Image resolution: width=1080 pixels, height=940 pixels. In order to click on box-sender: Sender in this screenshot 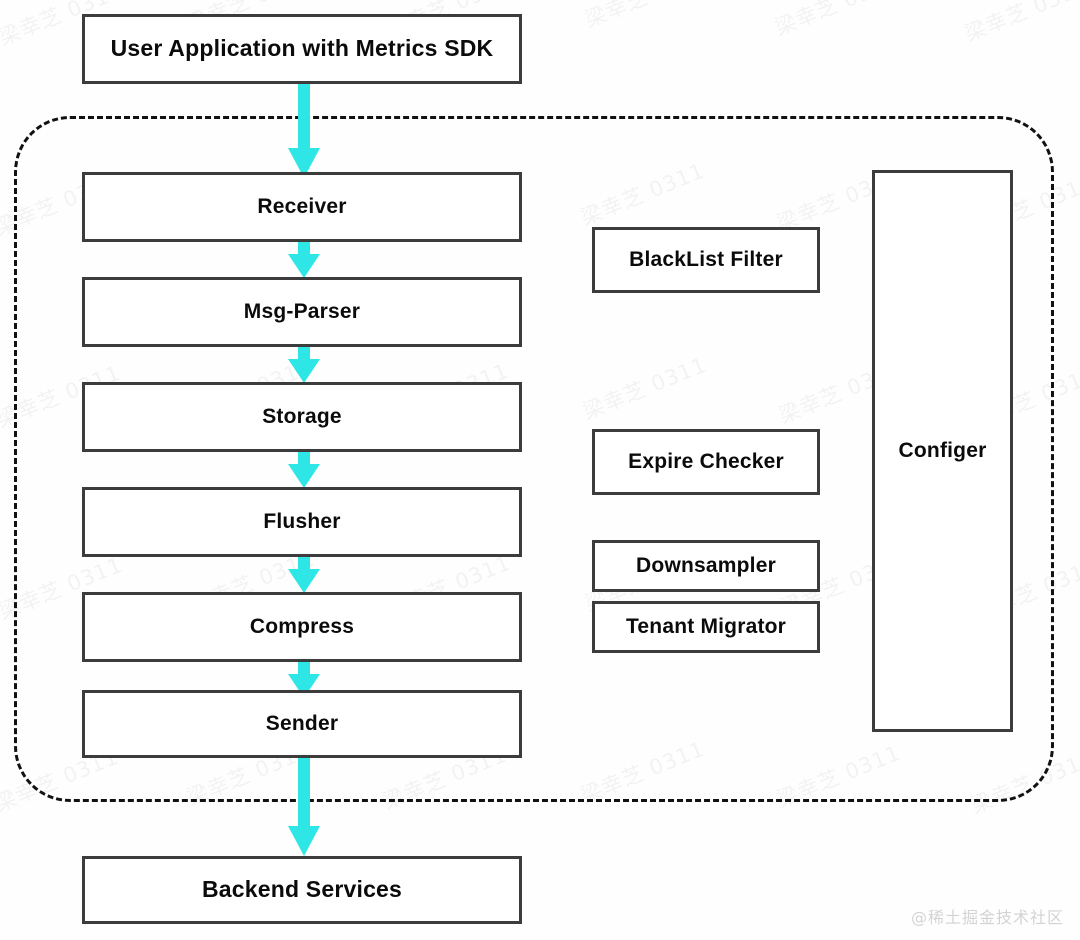, I will do `click(302, 724)`.